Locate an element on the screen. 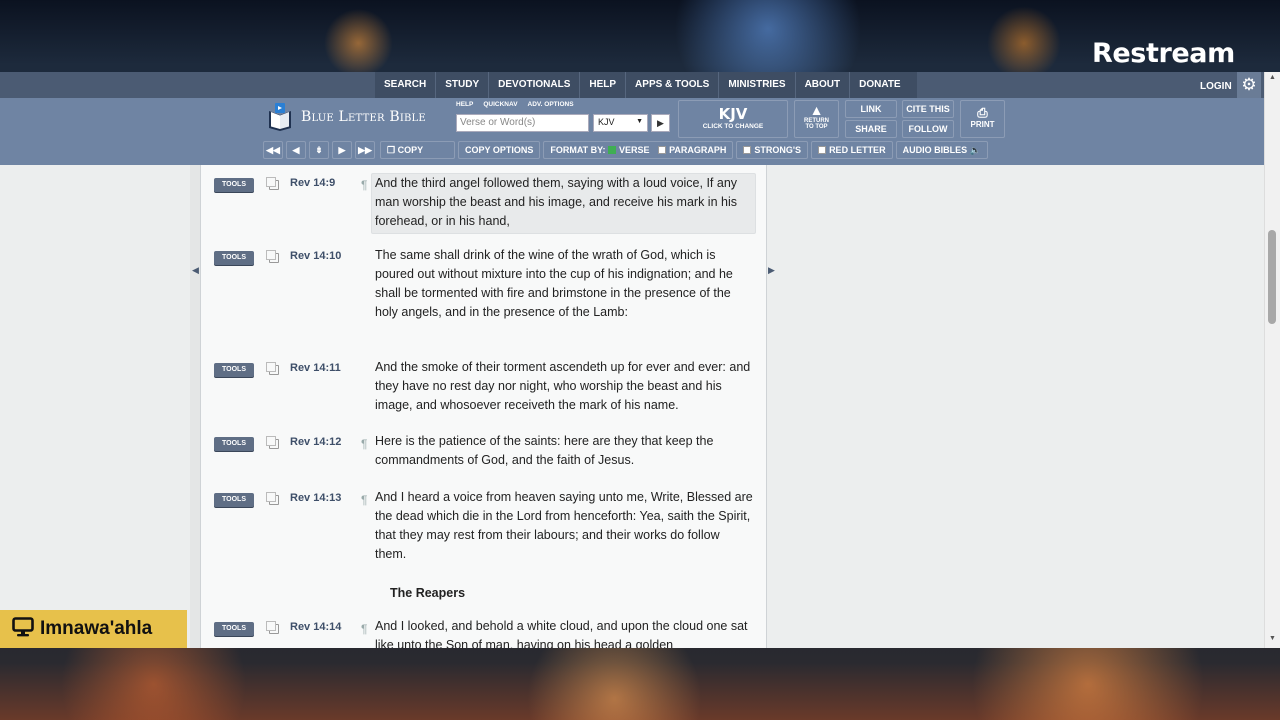  paragraph-checkbox is located at coordinates (662, 150).